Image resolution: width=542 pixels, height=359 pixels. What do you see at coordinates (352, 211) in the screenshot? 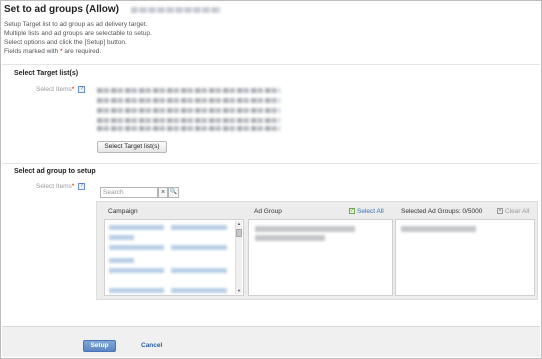
I see `check-icon: ✓` at bounding box center [352, 211].